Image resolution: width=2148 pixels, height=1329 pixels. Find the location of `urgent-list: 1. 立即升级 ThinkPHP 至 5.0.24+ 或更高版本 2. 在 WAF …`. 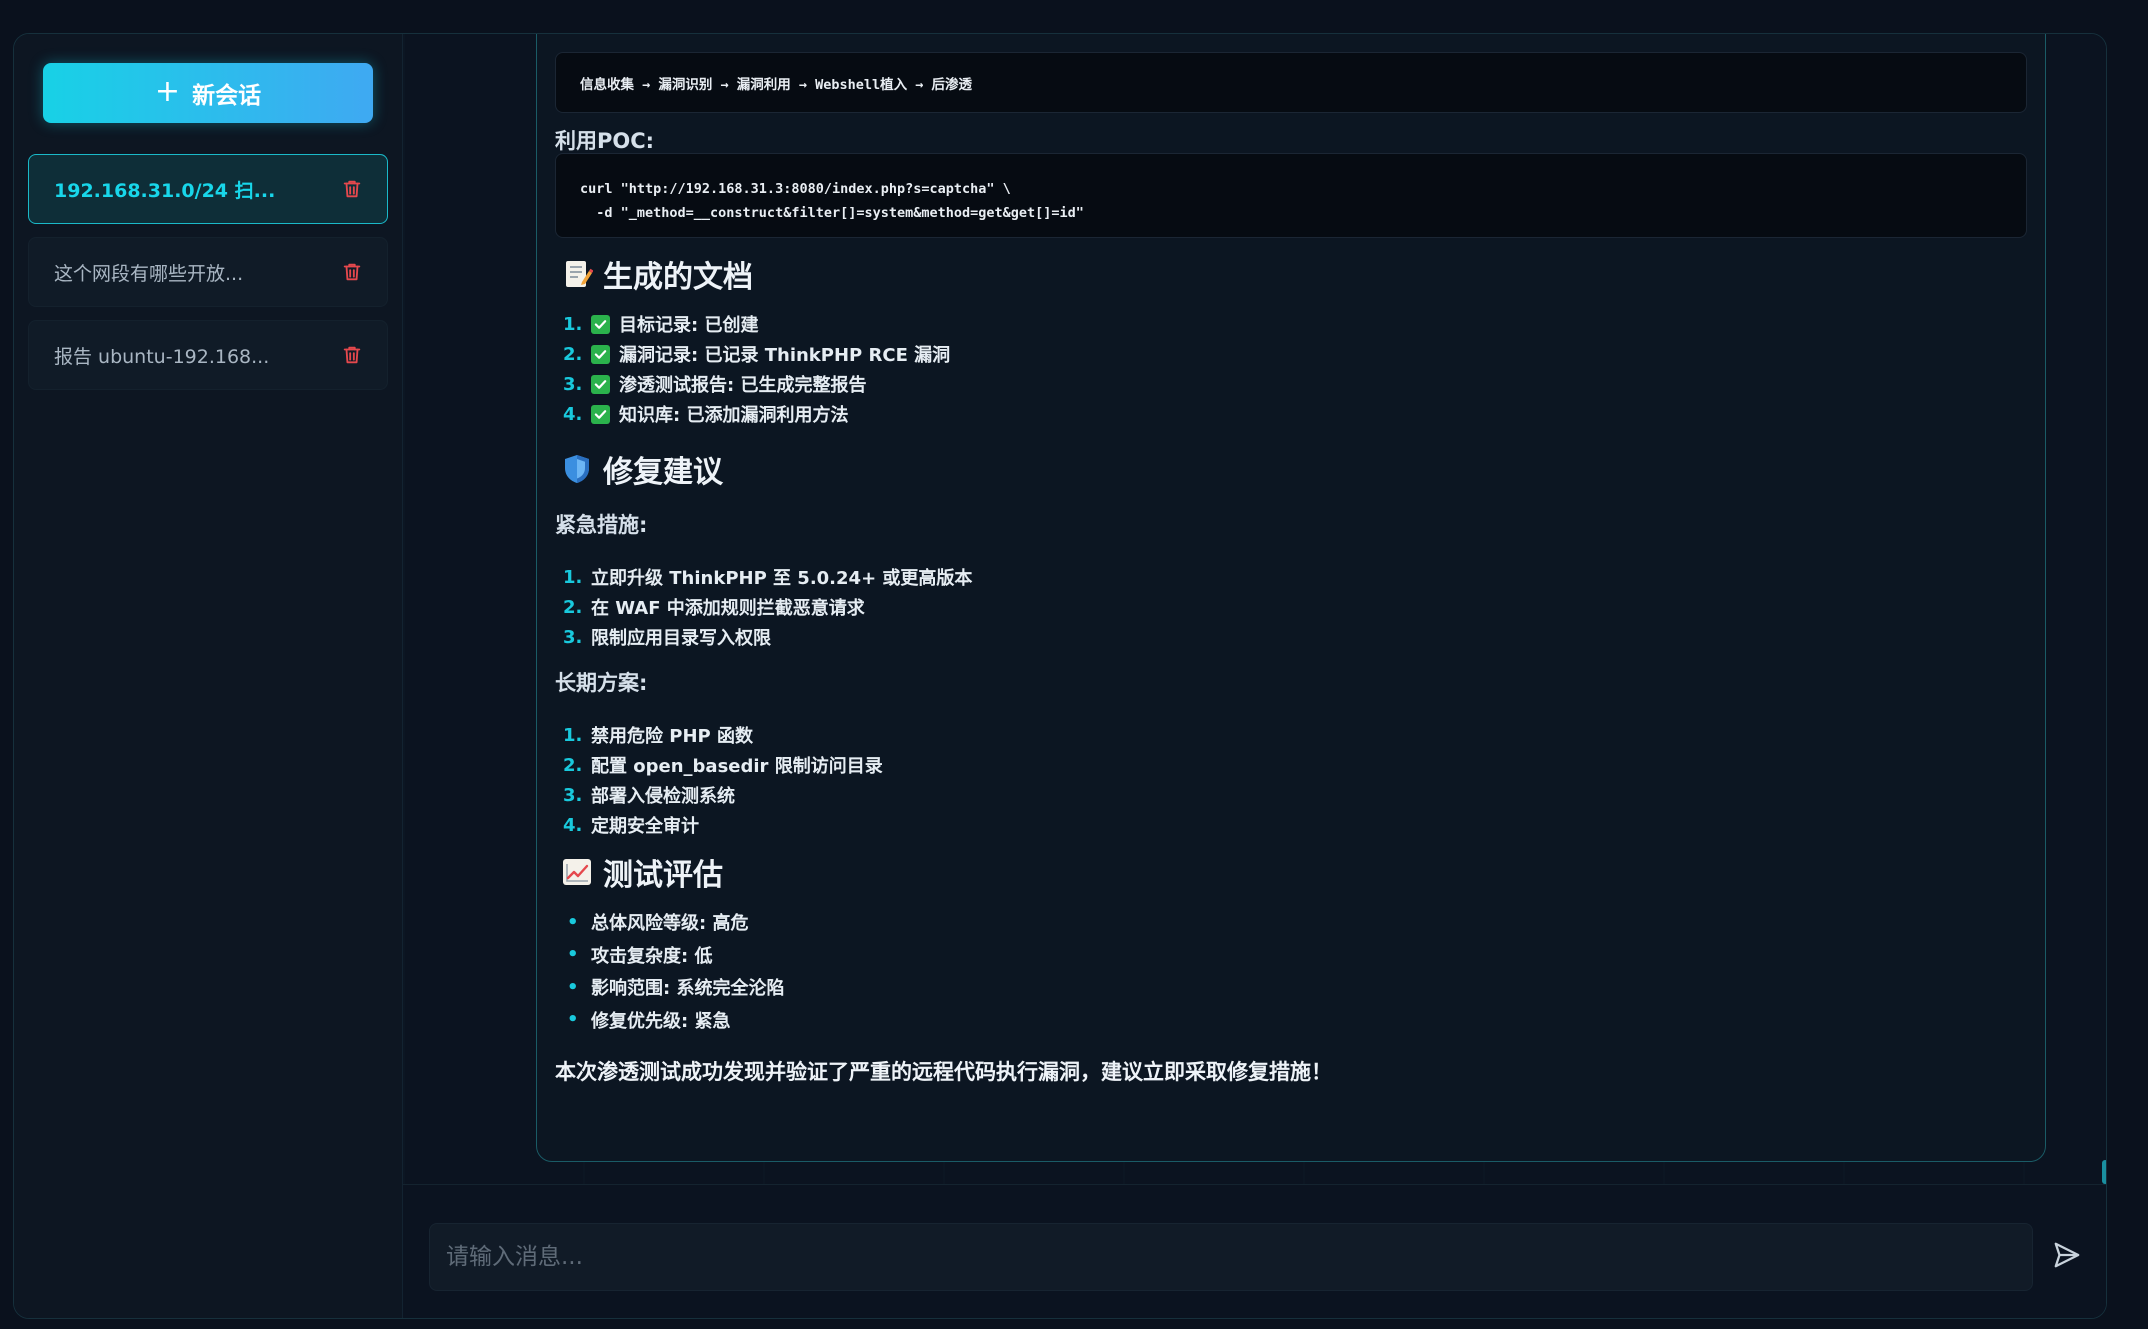

urgent-list: 1. 立即升级 ThinkPHP 至 5.0.24+ 或更高版本 2. 在 WAF … is located at coordinates (763, 607).